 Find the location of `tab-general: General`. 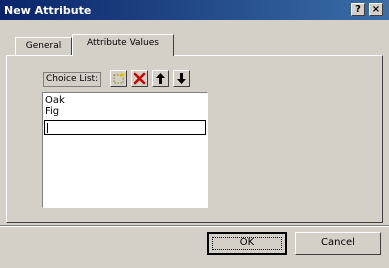

tab-general: General is located at coordinates (43, 46).